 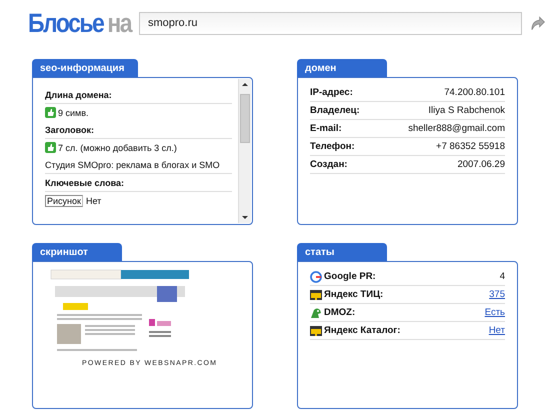 What do you see at coordinates (335, 110) in the screenshot?
I see `field-label: Владелец:` at bounding box center [335, 110].